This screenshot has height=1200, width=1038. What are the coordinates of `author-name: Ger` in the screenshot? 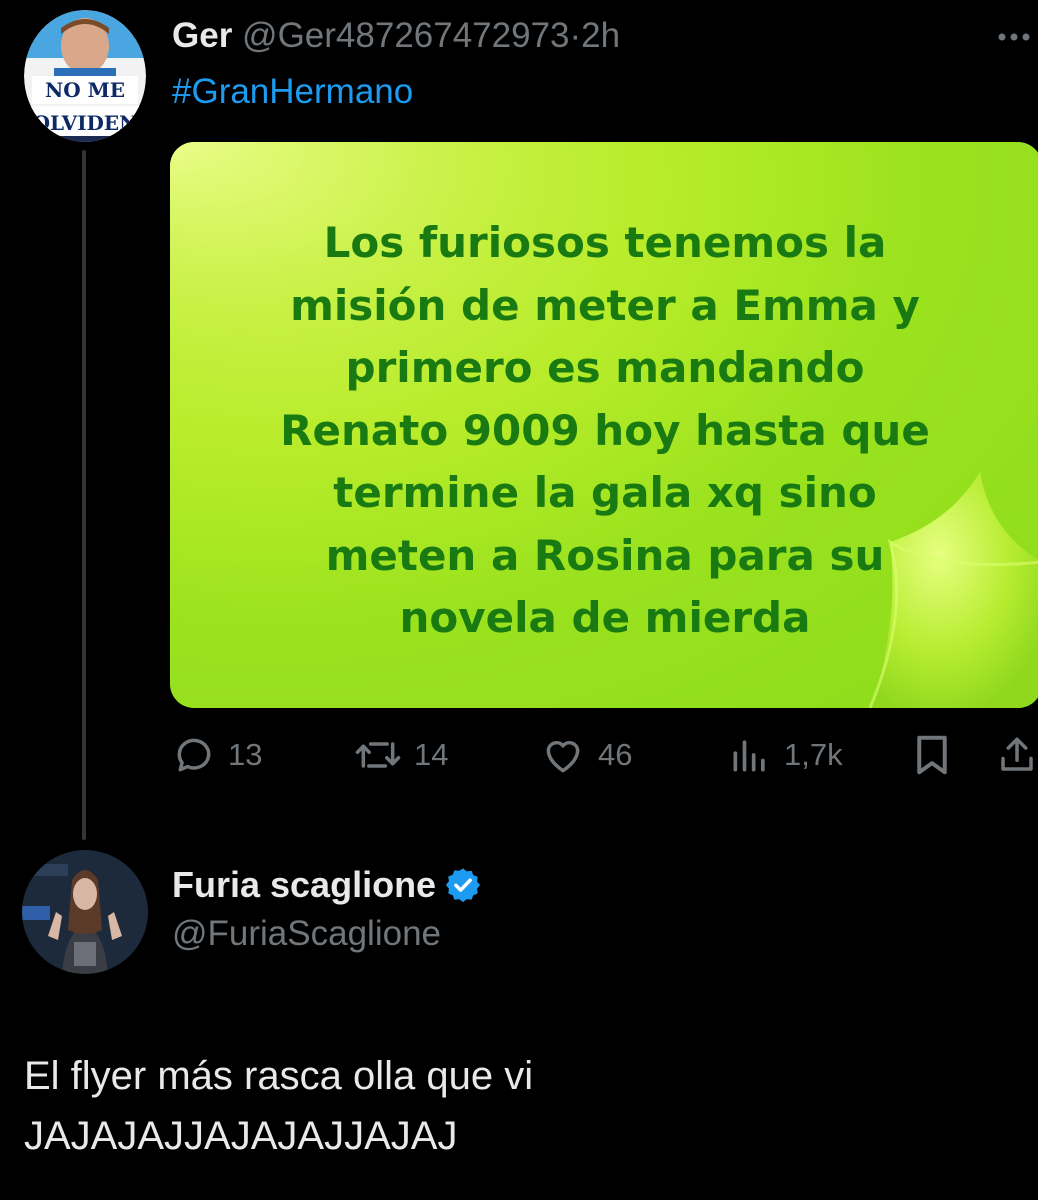 It's located at (202, 35).